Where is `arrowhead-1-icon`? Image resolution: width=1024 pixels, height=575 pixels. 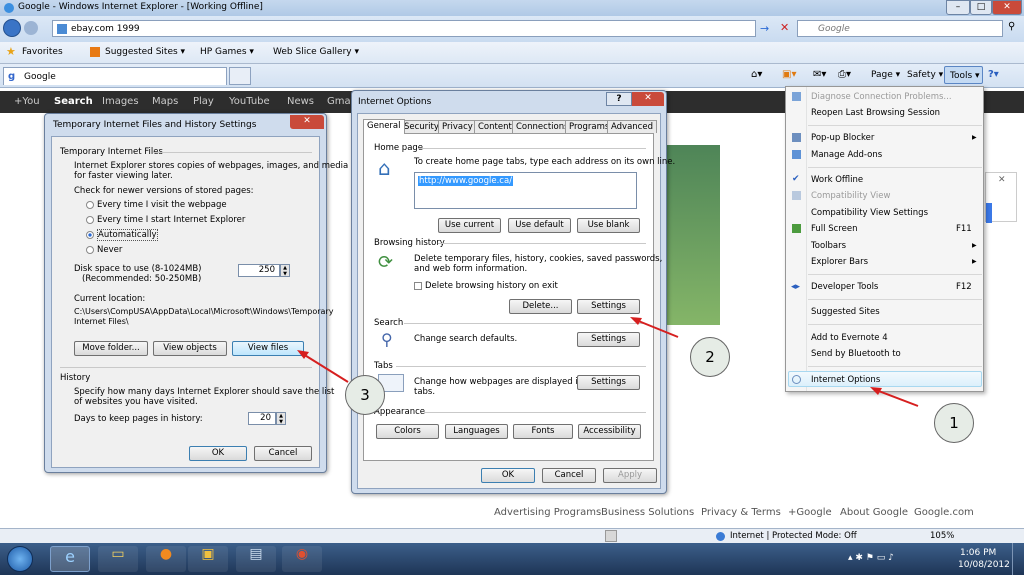 arrowhead-1-icon is located at coordinates (876, 391).